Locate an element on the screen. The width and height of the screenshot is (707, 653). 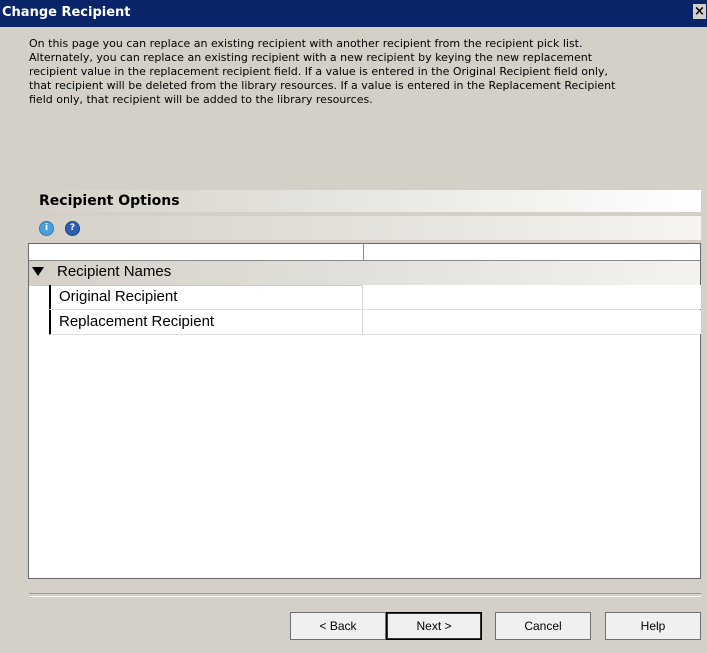
help-icon: ? is located at coordinates (72, 228).